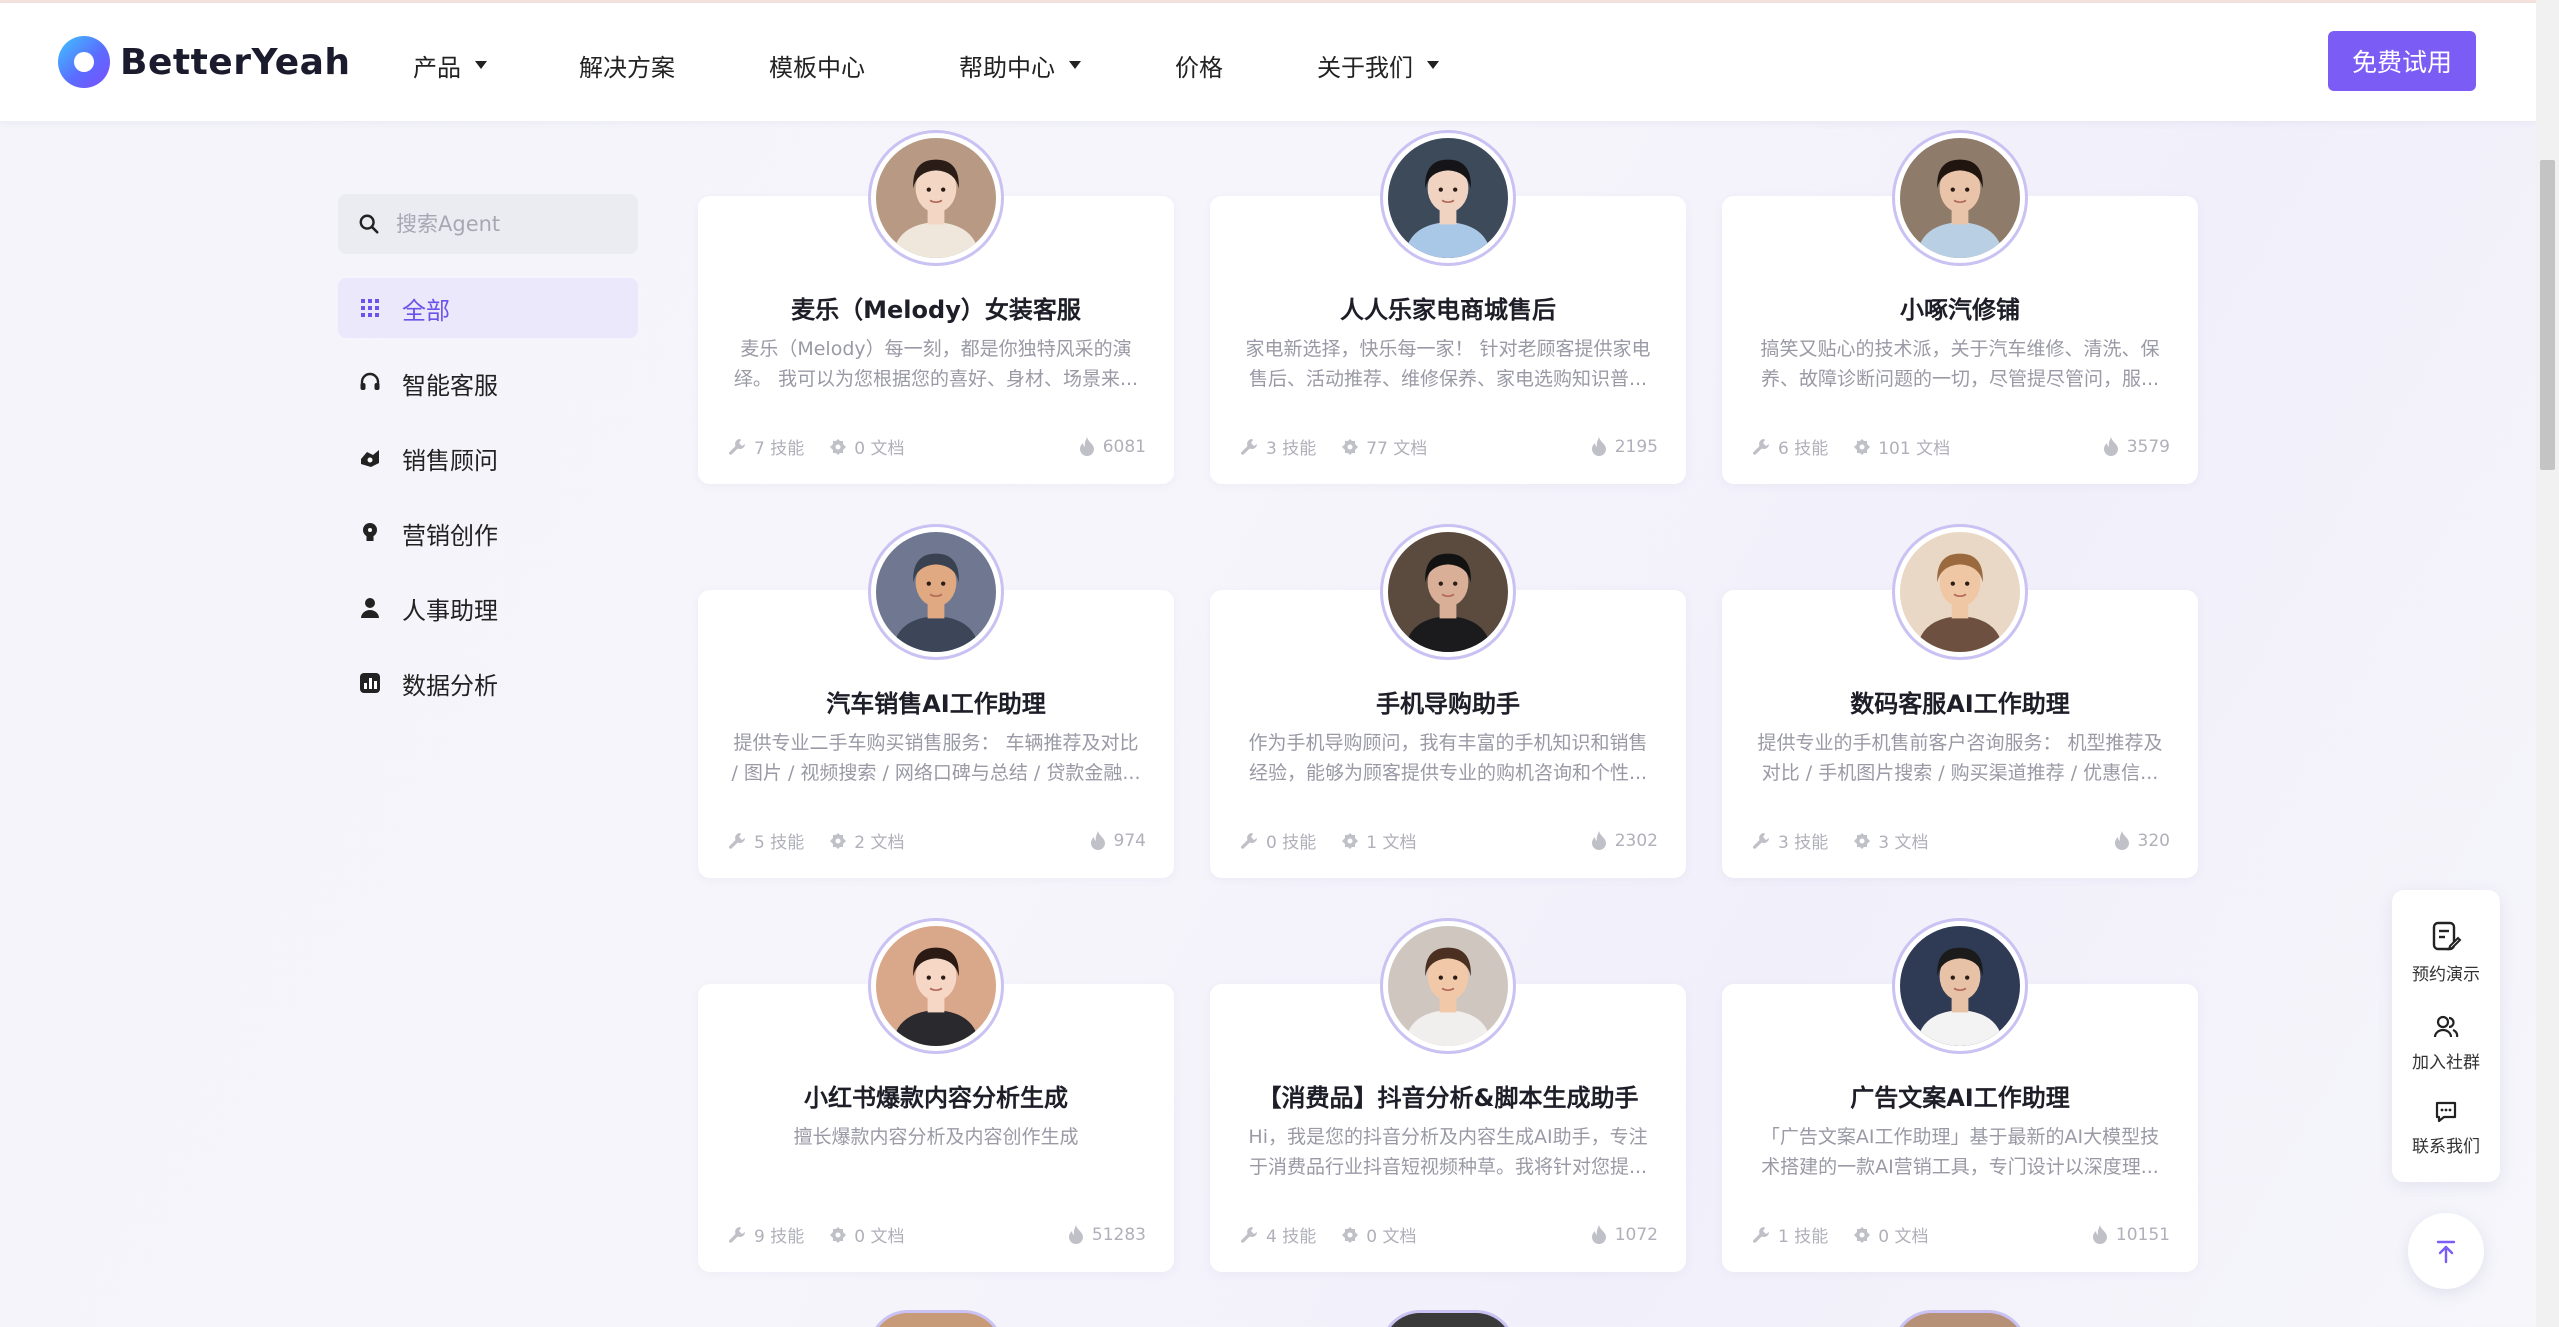  Describe the element at coordinates (1636, 1234) in the screenshot. I see `heat-label: 1072` at that location.